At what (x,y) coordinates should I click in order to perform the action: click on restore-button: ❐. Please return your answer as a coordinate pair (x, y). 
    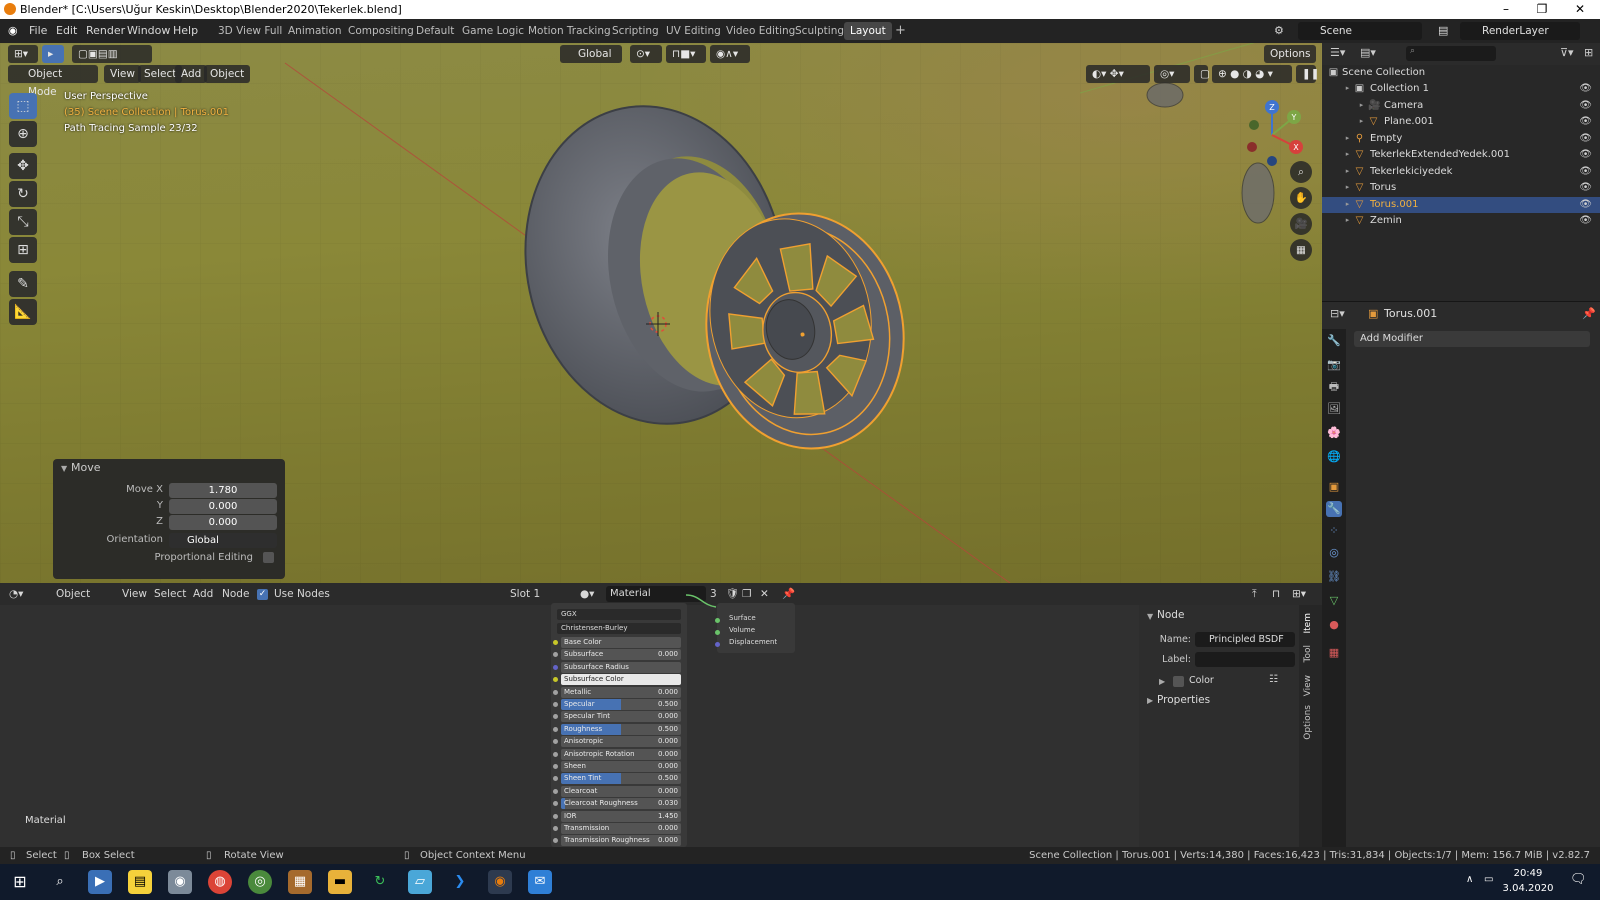
    Looking at the image, I should click on (1542, 9).